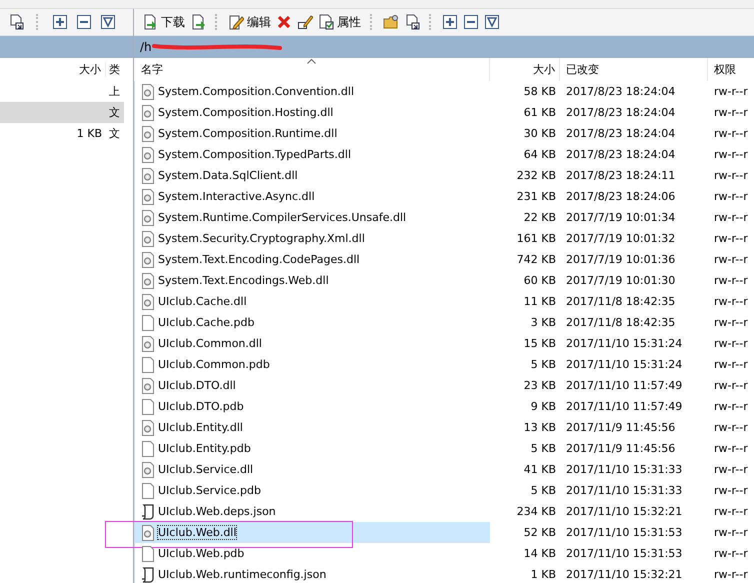 This screenshot has height=583, width=754. Describe the element at coordinates (312, 322) in the screenshot. I see `file-row: UIclub.Cache.pdb` at that location.